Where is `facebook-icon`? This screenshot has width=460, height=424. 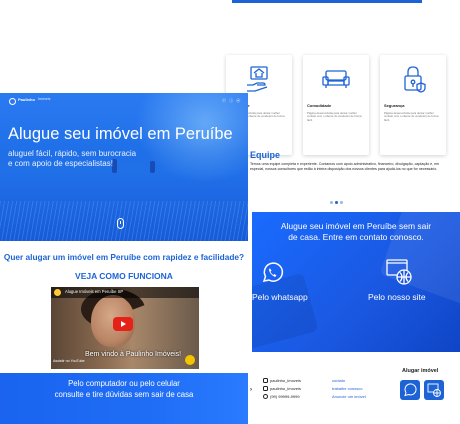
facebook-icon is located at coordinates (265, 389).